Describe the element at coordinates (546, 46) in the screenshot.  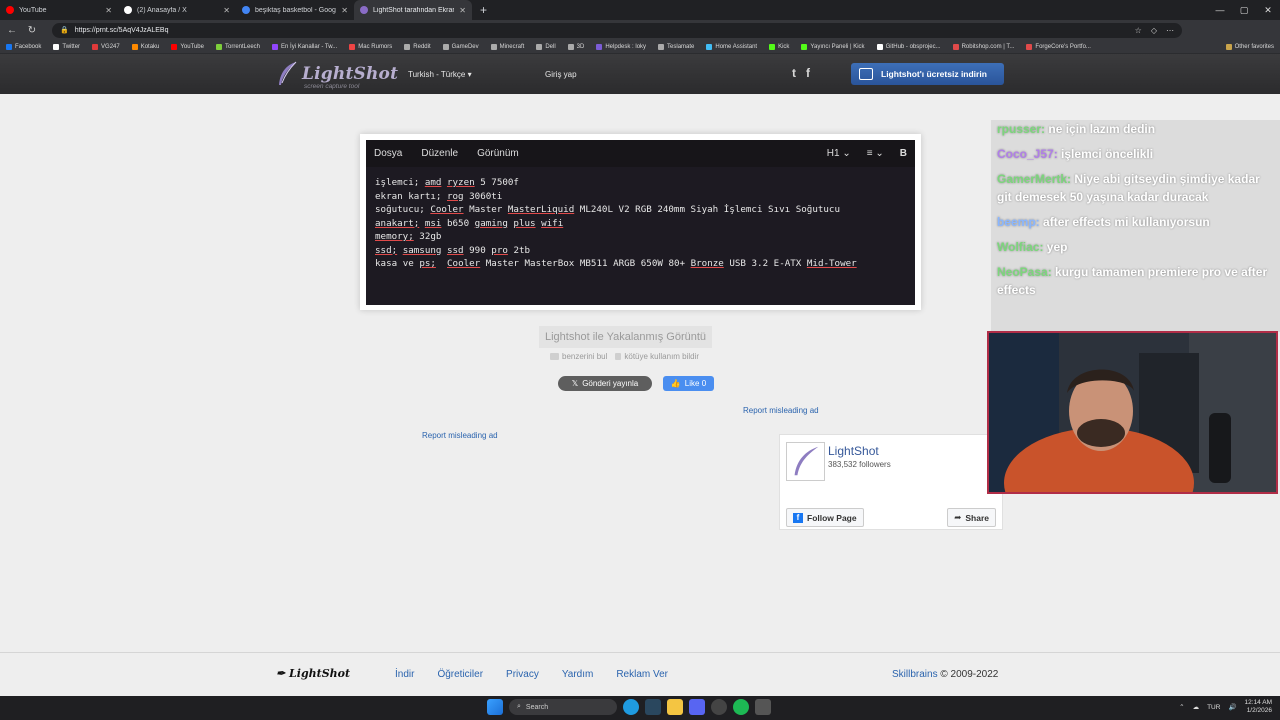
I see `bookmark-item: Dell` at that location.